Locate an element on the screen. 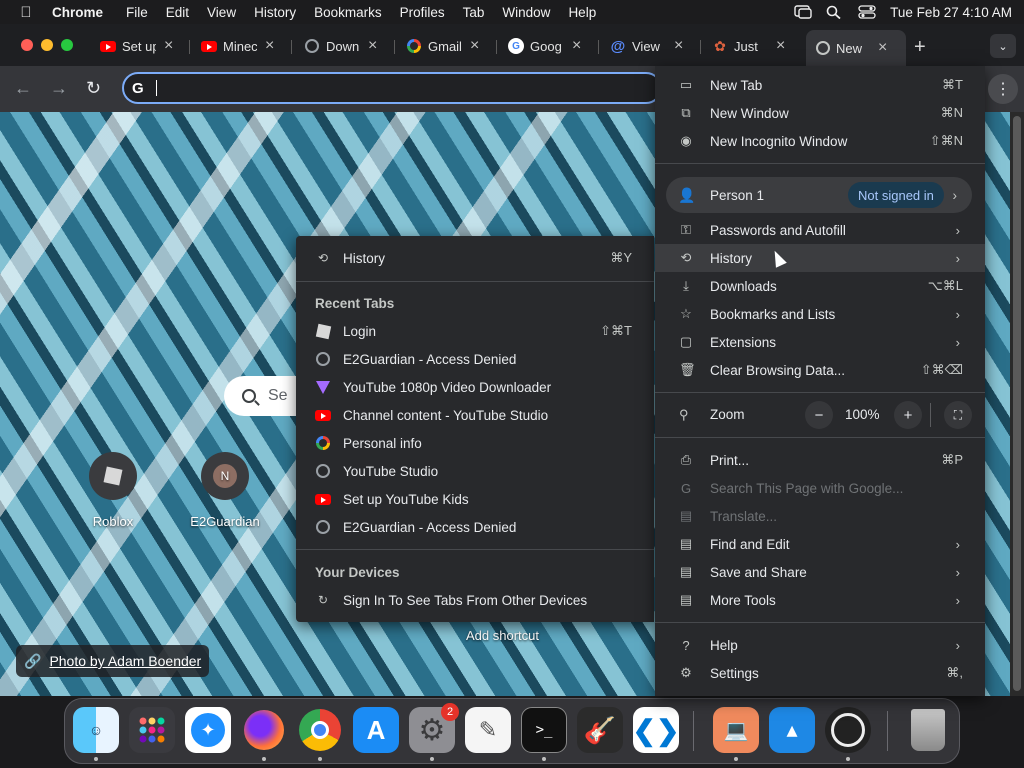  menu-new-tab: ▭ New Tab ⌘T is located at coordinates (820, 85).